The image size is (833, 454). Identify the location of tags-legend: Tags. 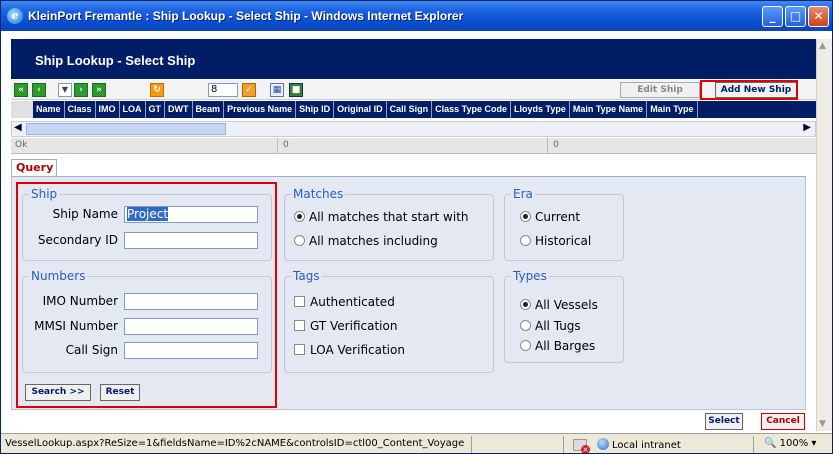
(306, 276).